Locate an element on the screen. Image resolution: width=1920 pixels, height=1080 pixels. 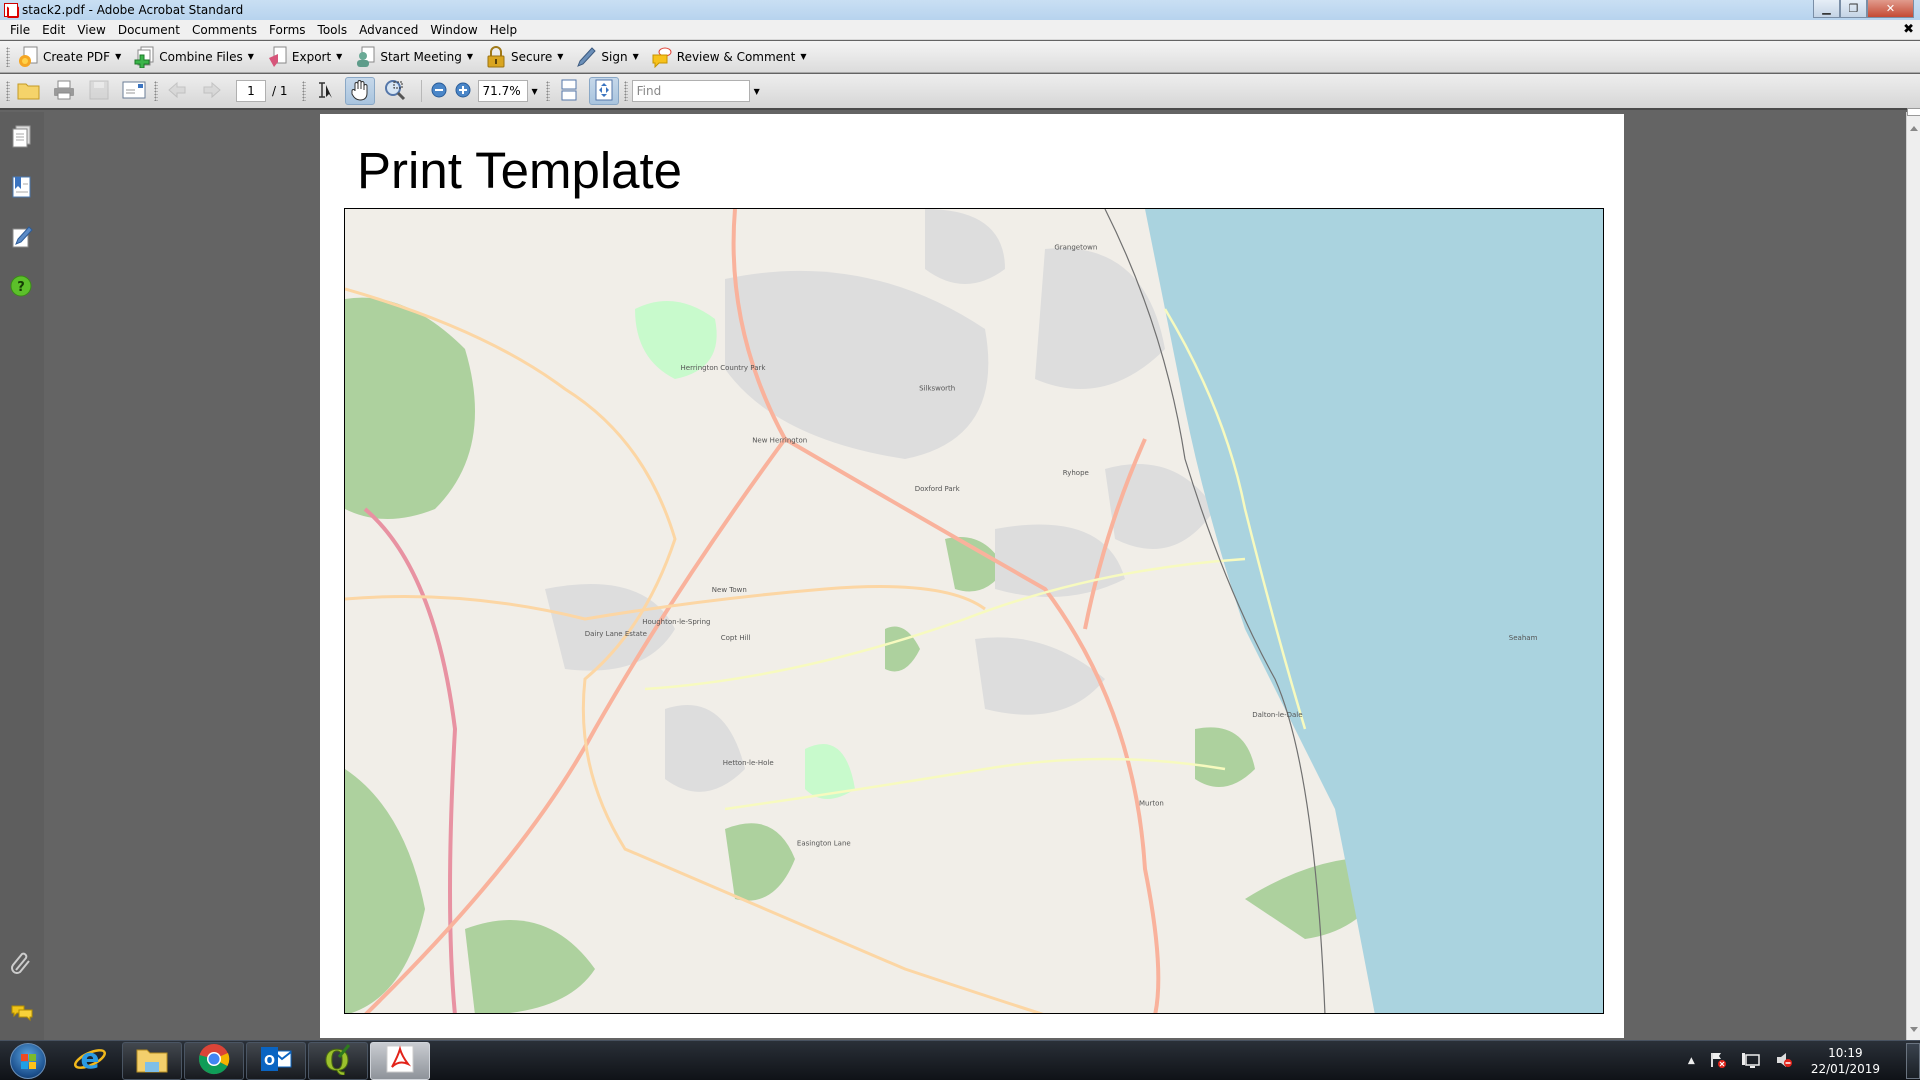
folder-open-icon is located at coordinates (29, 91).